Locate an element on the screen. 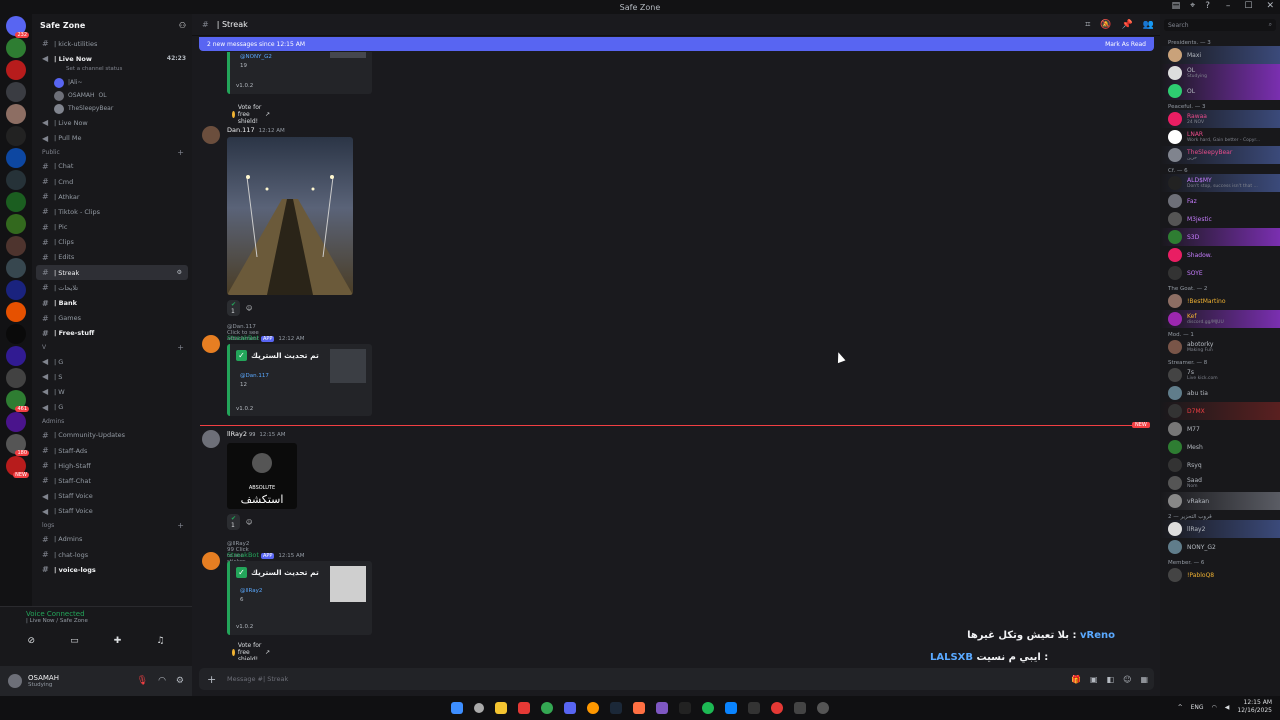 Image resolution: width=1280 pixels, height=720 pixels. member: abu tia is located at coordinates (1220, 393).